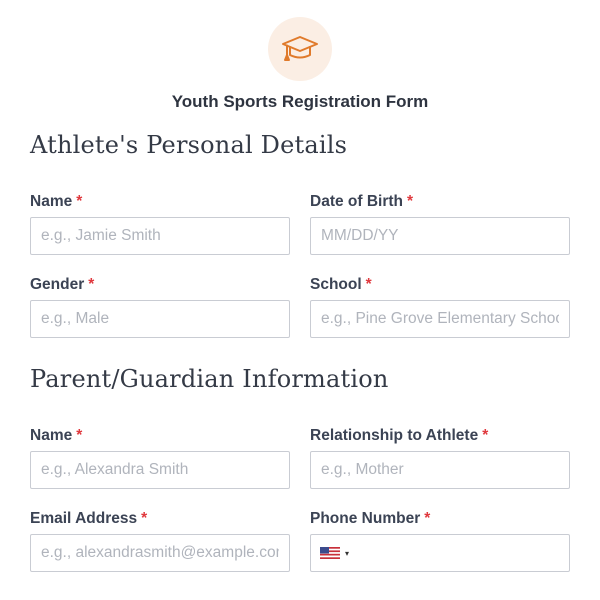 The image size is (600, 600). What do you see at coordinates (336, 284) in the screenshot?
I see `athlete-school-label-text: School` at bounding box center [336, 284].